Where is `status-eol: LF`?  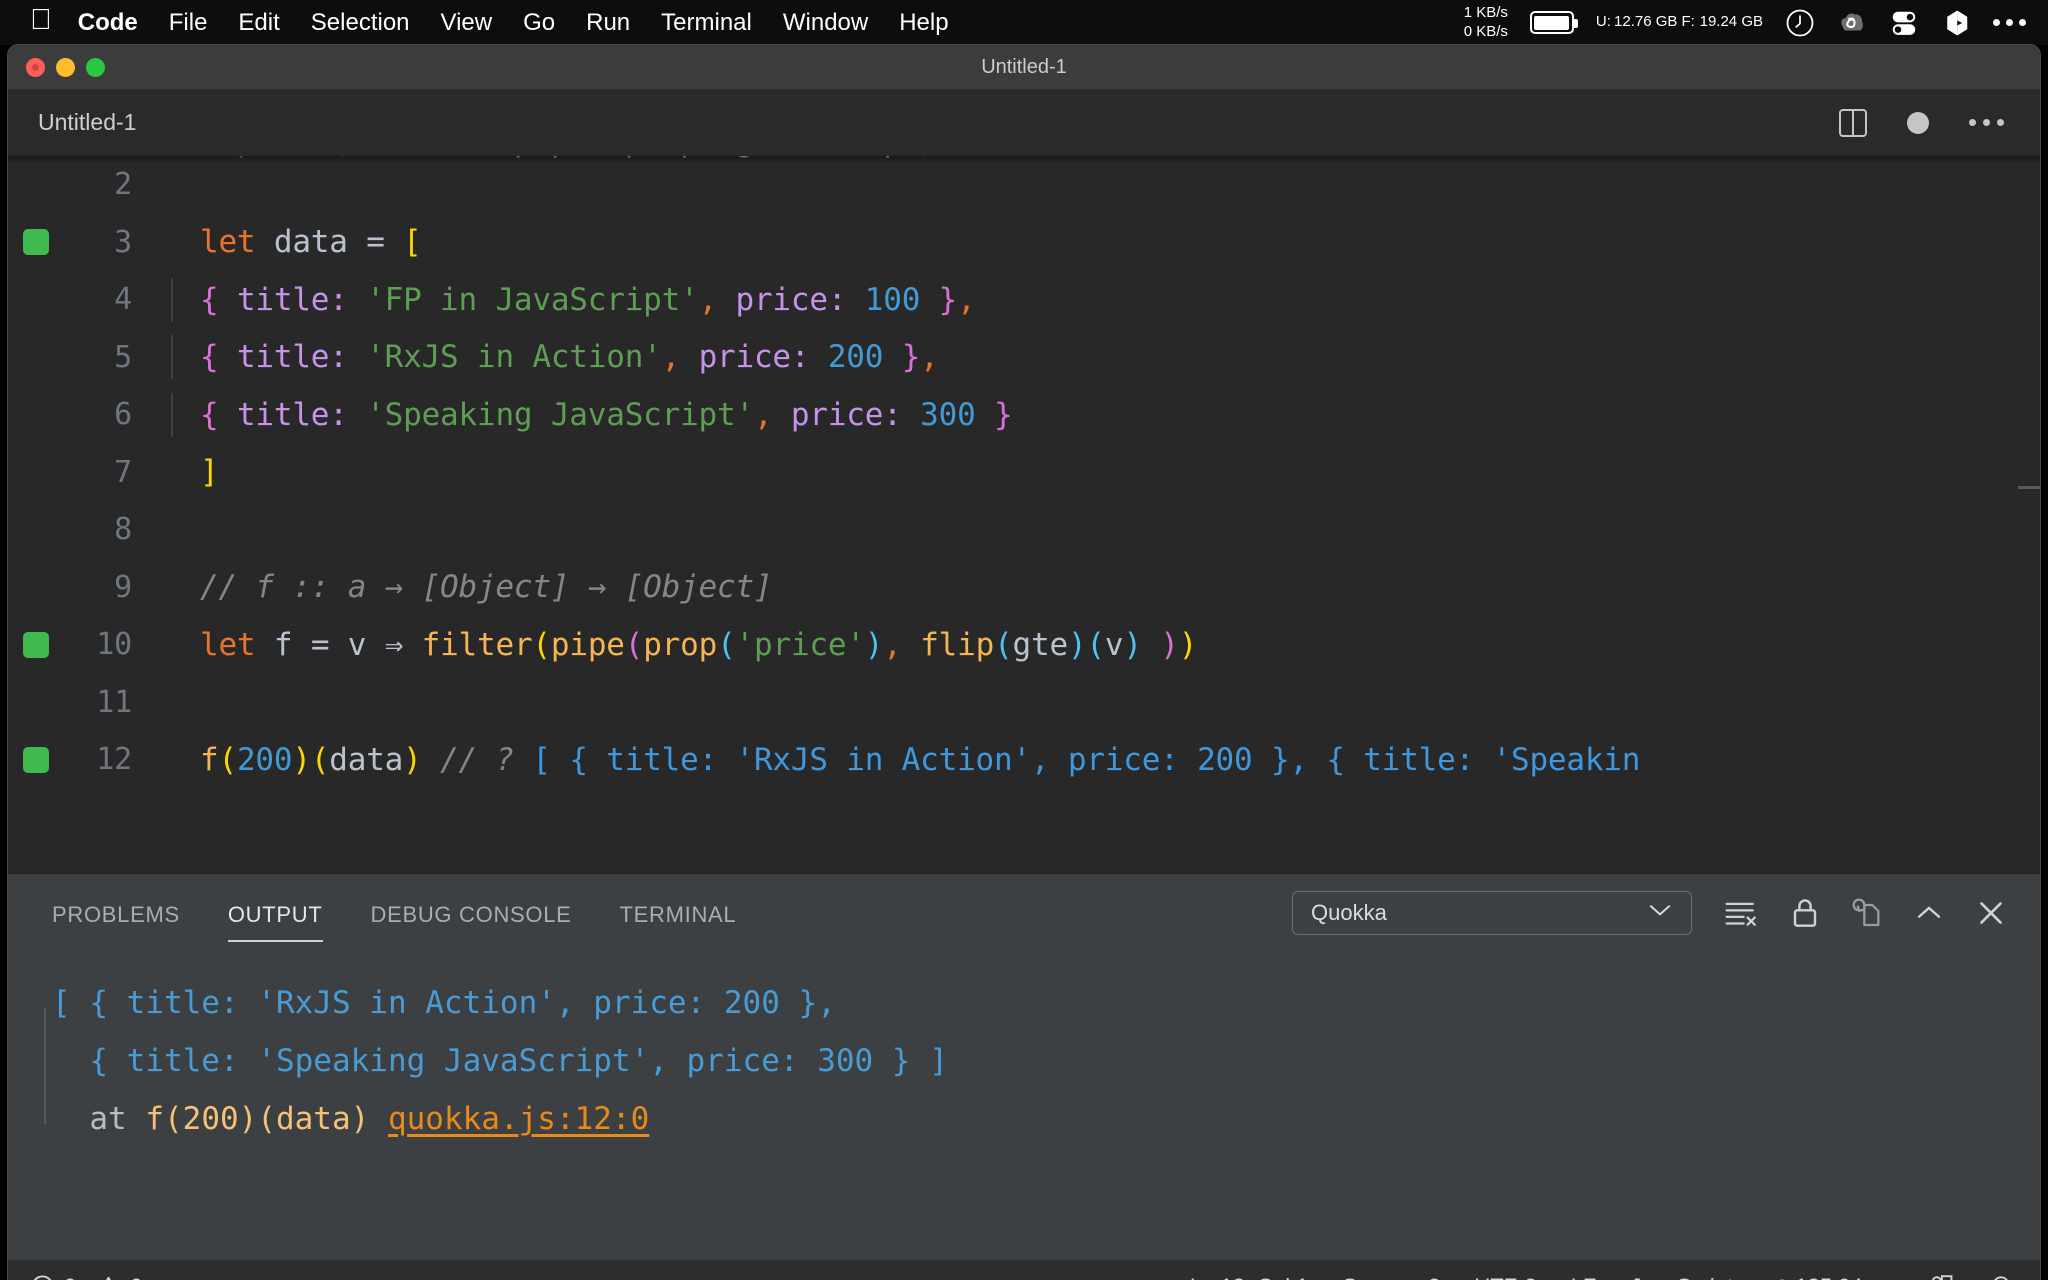
status-eol: LF is located at coordinates (1584, 1277).